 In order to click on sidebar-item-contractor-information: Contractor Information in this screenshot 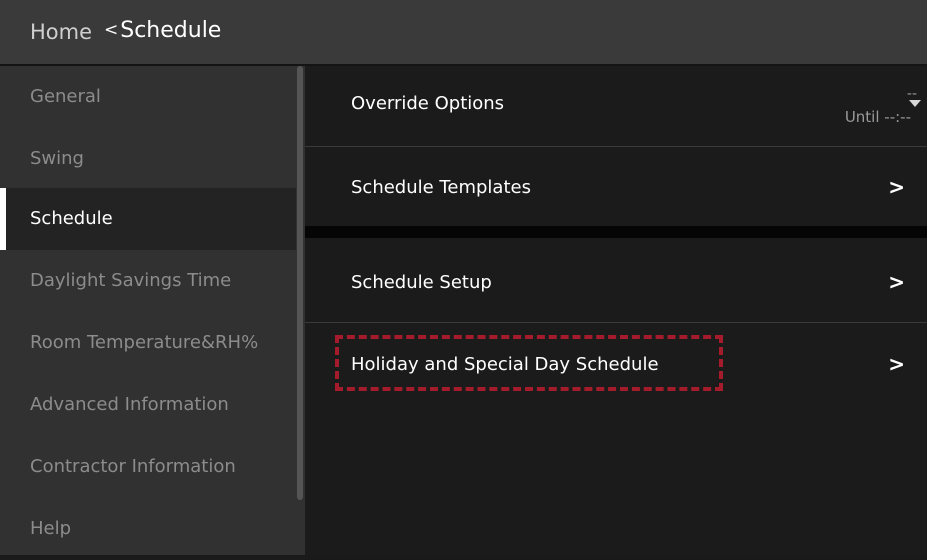, I will do `click(148, 467)`.